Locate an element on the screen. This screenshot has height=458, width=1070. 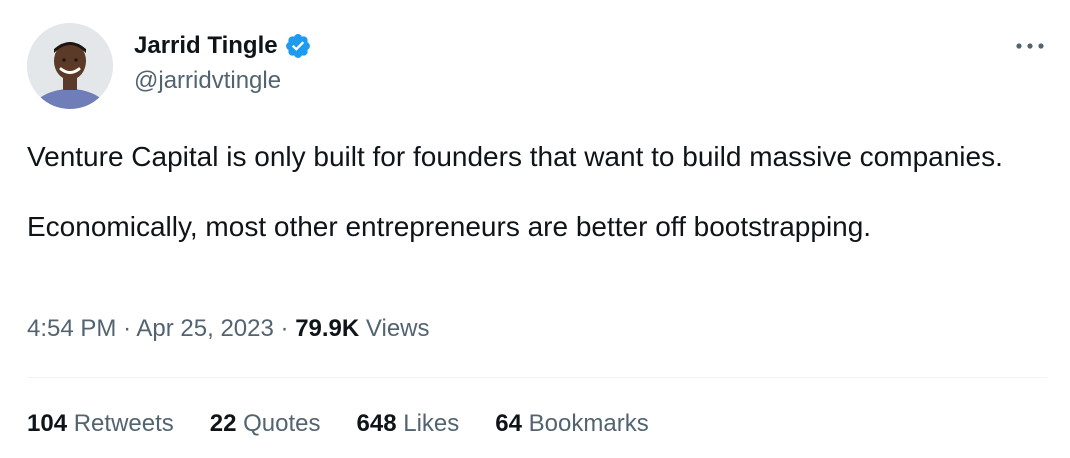
author-handle: @jarridvtingle is located at coordinates (207, 81).